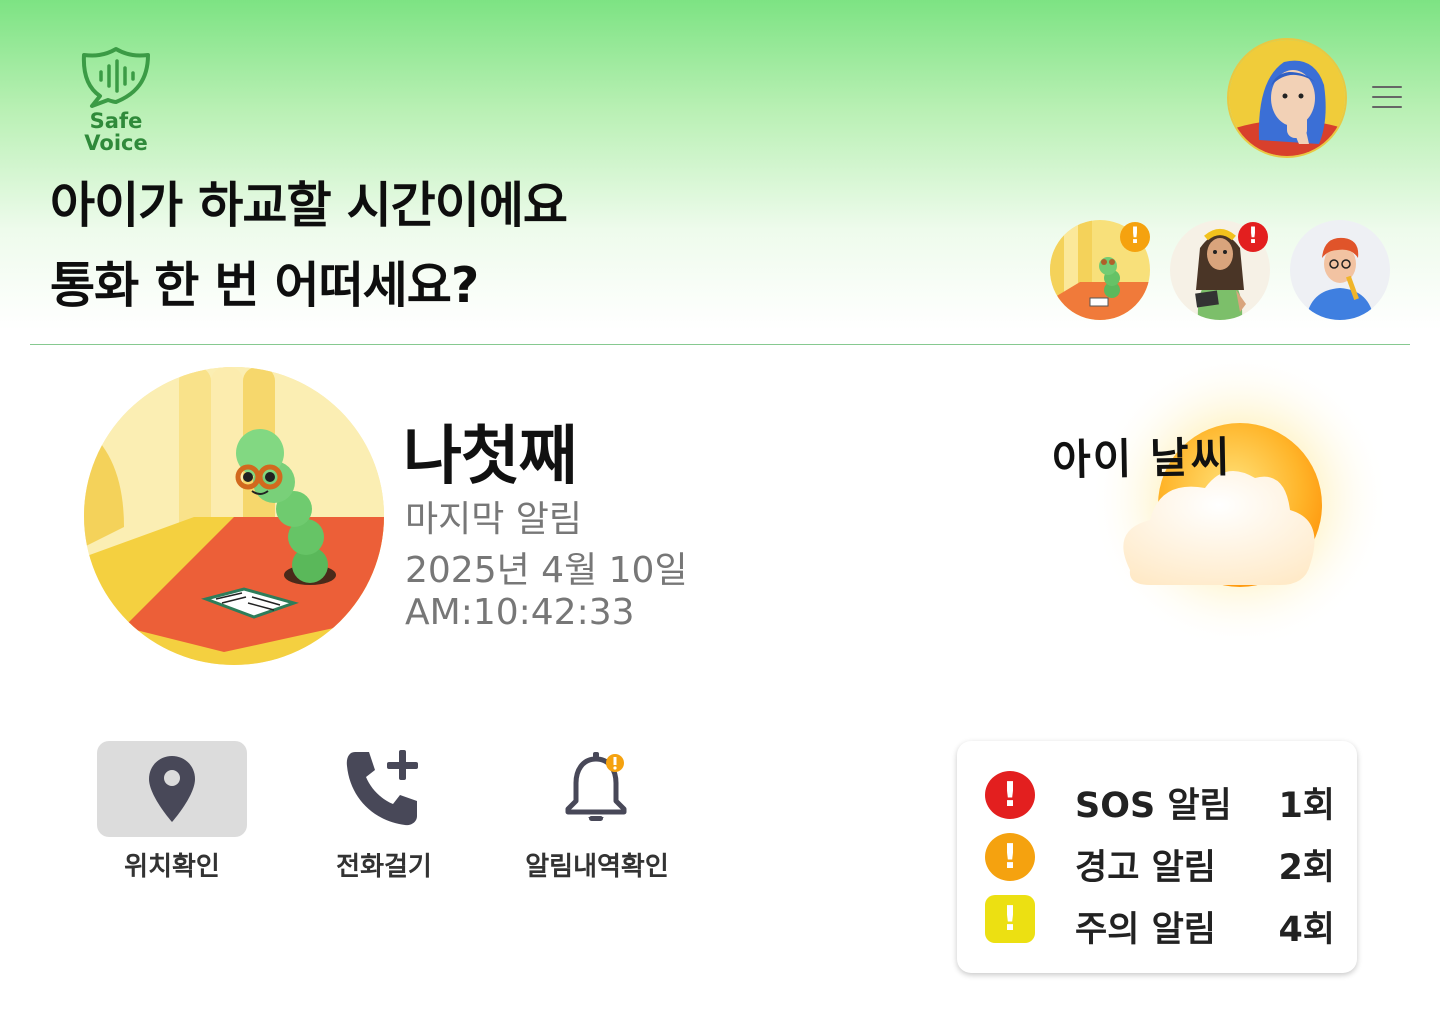 The width and height of the screenshot is (1440, 1024). Describe the element at coordinates (1141, 458) in the screenshot. I see `weather-label: 아이 날씨` at that location.